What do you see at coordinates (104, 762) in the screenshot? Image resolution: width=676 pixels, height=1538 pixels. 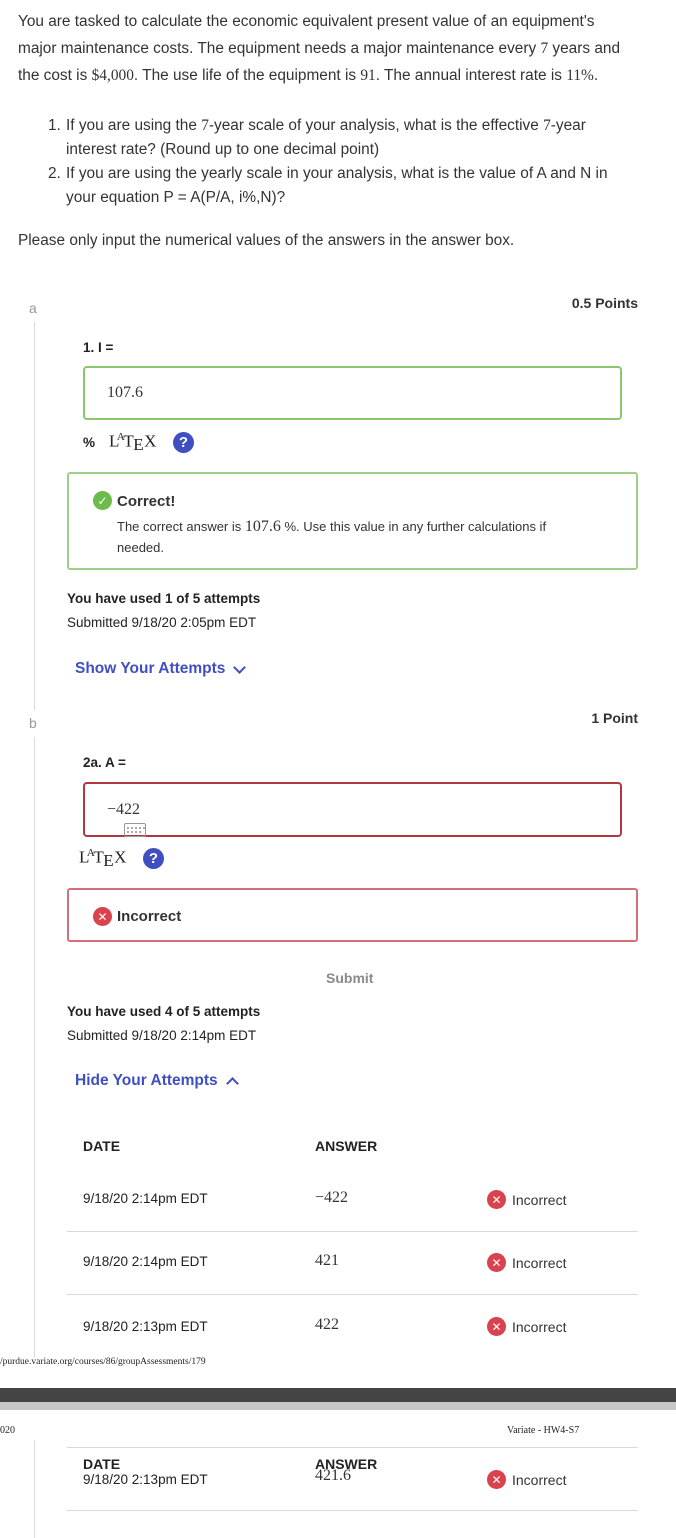 I see `question-2a-label: 2a. A =` at bounding box center [104, 762].